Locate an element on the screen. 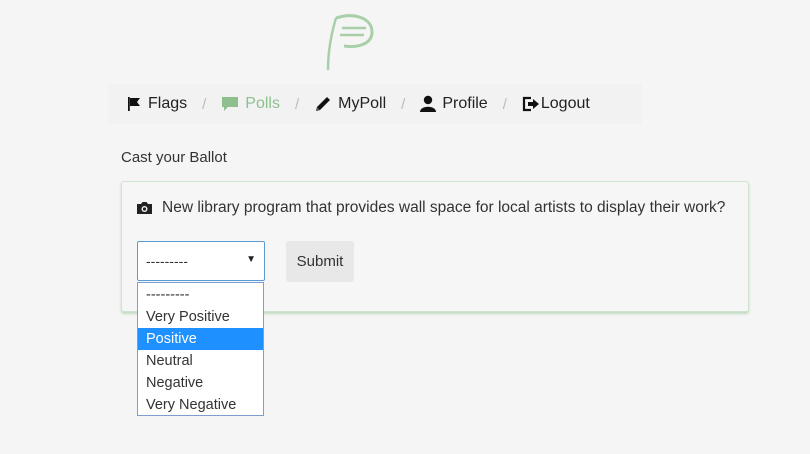 Image resolution: width=810 pixels, height=454 pixels. dropdown-option: --------- is located at coordinates (200, 295).